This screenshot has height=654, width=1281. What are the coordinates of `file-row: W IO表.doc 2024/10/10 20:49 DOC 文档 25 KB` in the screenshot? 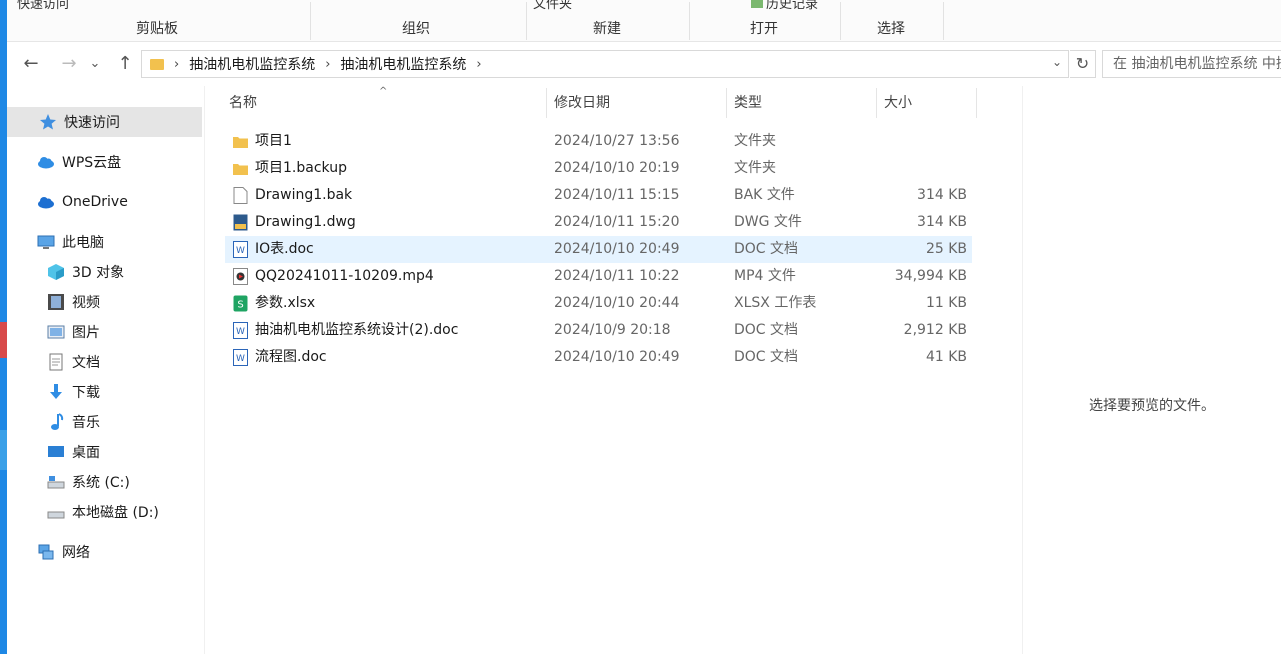 It's located at (598, 249).